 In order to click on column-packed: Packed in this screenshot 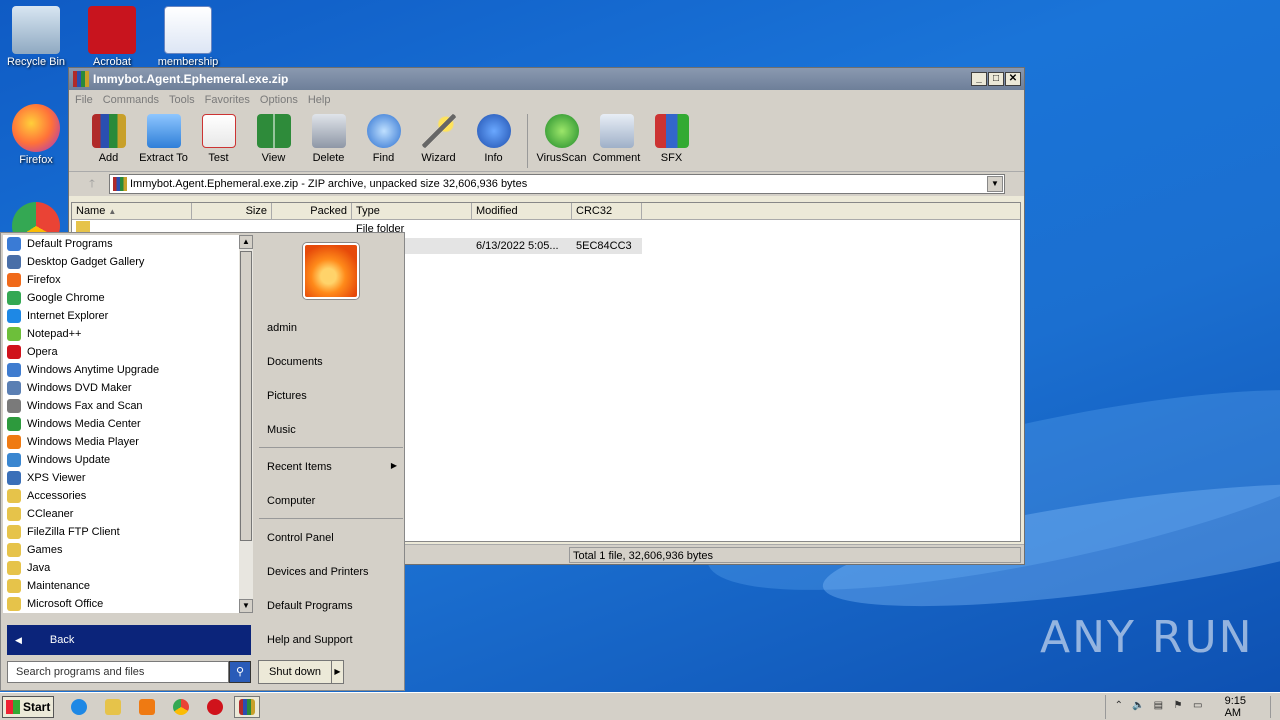, I will do `click(312, 211)`.